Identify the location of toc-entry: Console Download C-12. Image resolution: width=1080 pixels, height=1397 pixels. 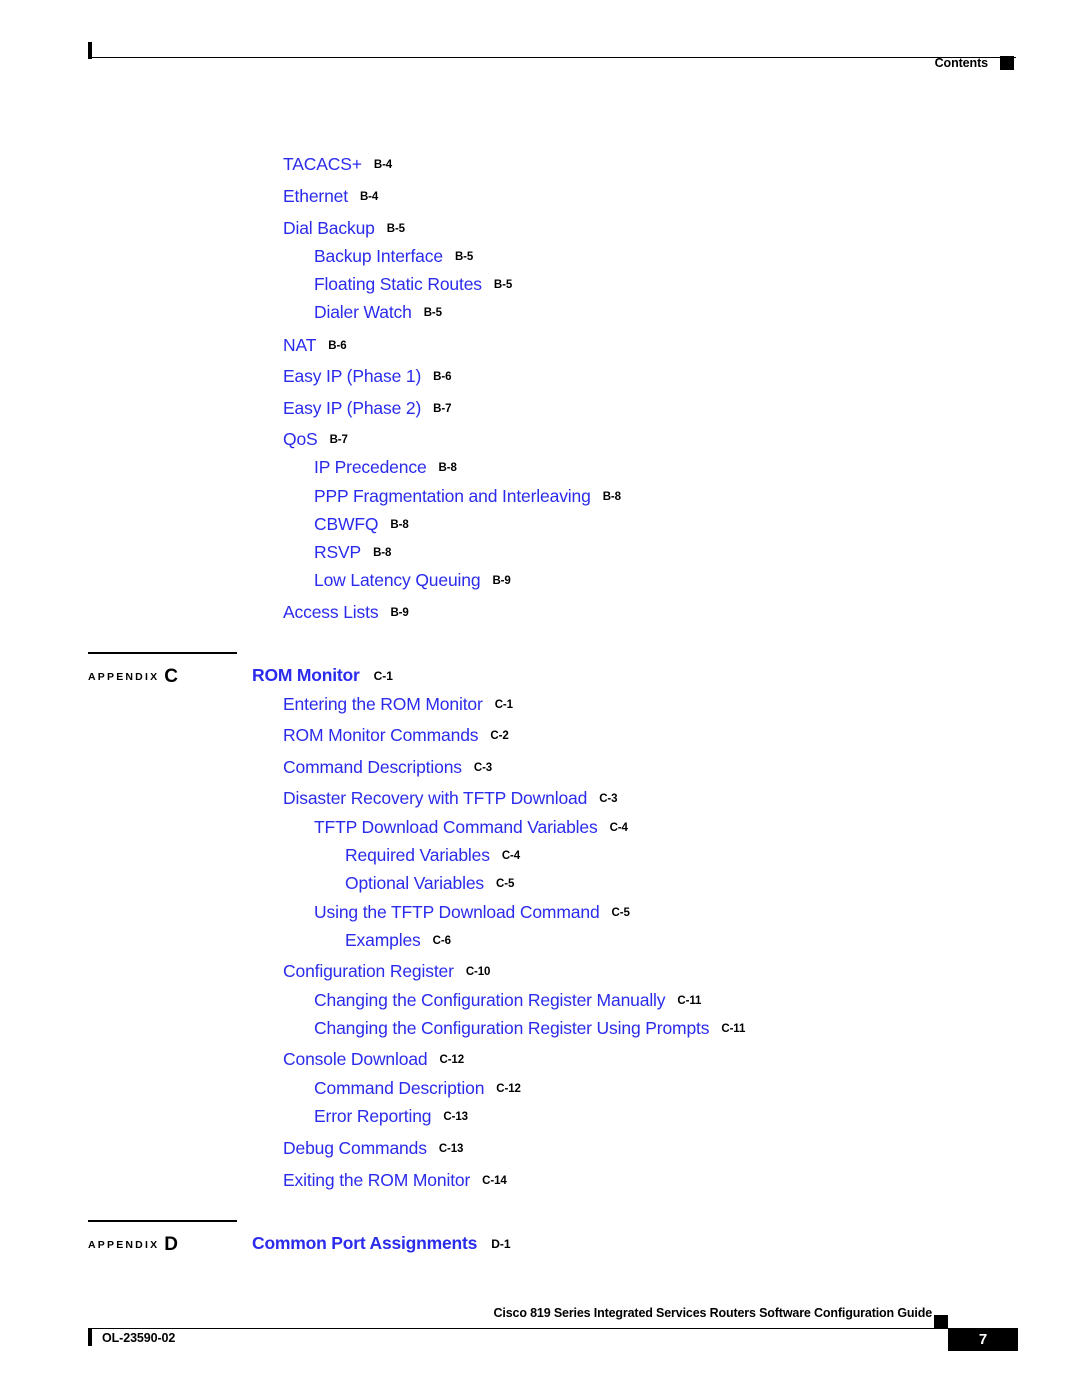
(374, 1059).